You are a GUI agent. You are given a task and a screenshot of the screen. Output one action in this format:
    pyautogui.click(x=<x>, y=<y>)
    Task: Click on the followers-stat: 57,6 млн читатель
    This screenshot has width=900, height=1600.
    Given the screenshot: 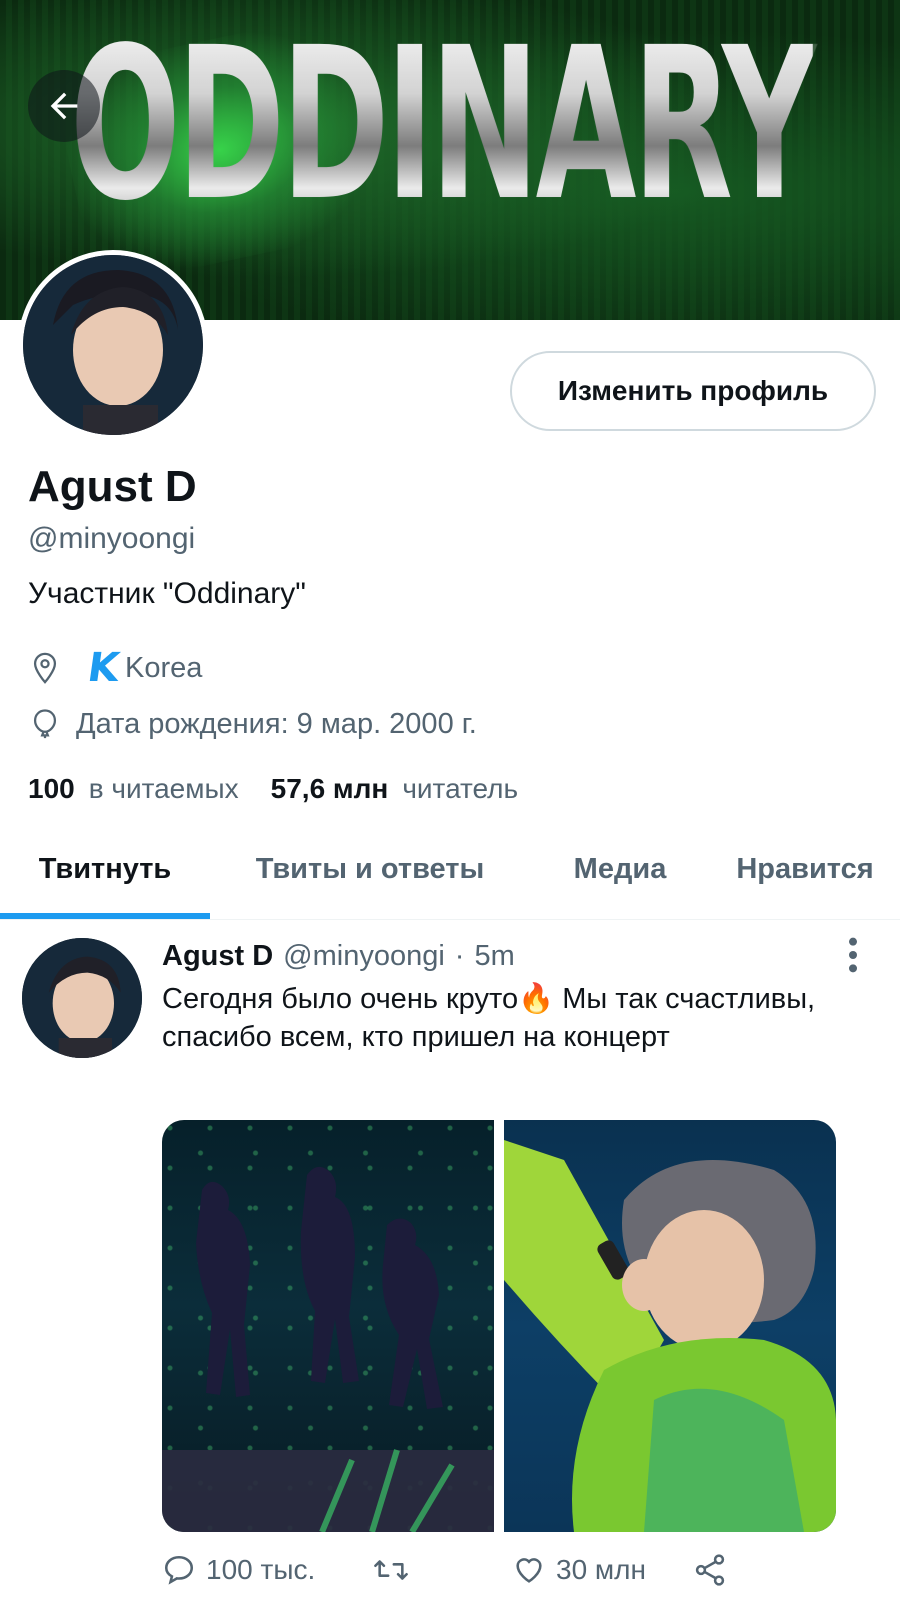 What is the action you would take?
    pyautogui.click(x=394, y=789)
    